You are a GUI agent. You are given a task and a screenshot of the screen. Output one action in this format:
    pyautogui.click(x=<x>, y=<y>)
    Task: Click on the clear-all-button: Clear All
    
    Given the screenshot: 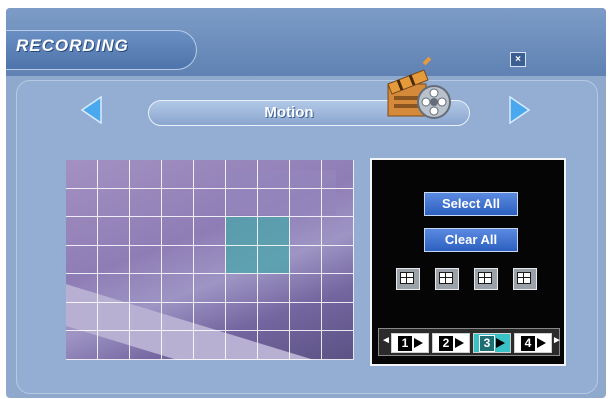 What is the action you would take?
    pyautogui.click(x=471, y=240)
    